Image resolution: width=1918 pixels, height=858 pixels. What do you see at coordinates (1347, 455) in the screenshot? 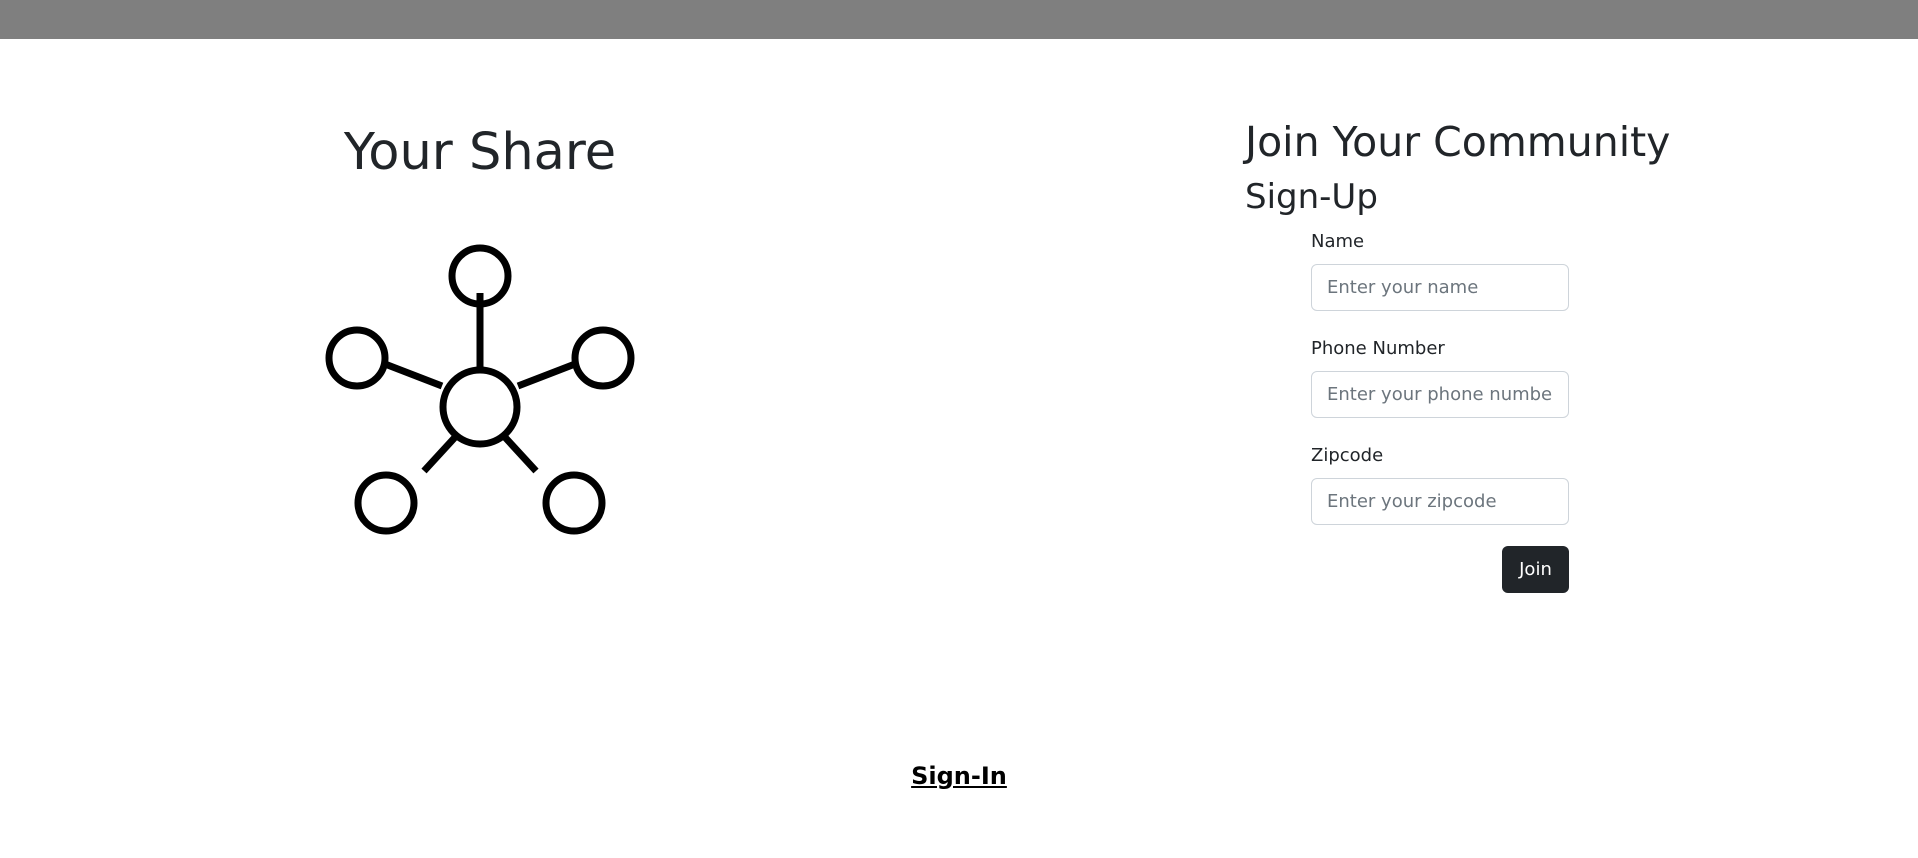
I see `zipcode-label: Zipcode` at bounding box center [1347, 455].